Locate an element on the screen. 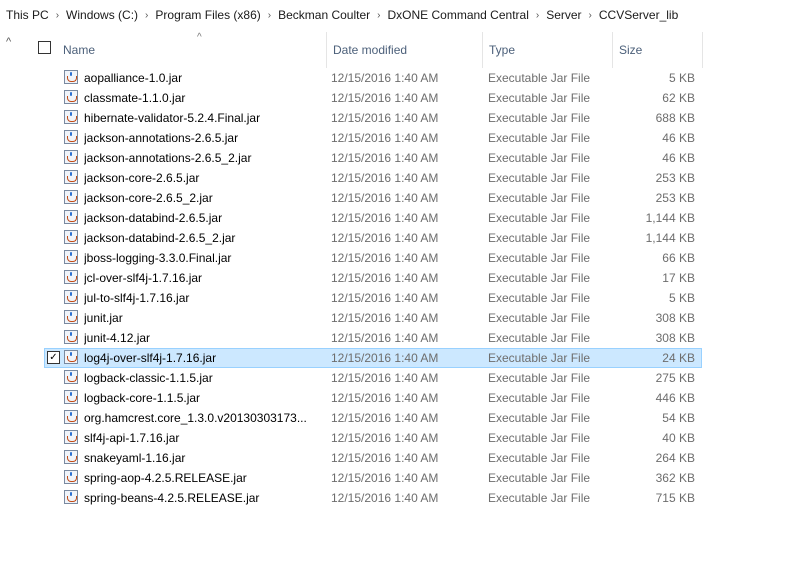  file-size: 446 KB is located at coordinates (675, 398).